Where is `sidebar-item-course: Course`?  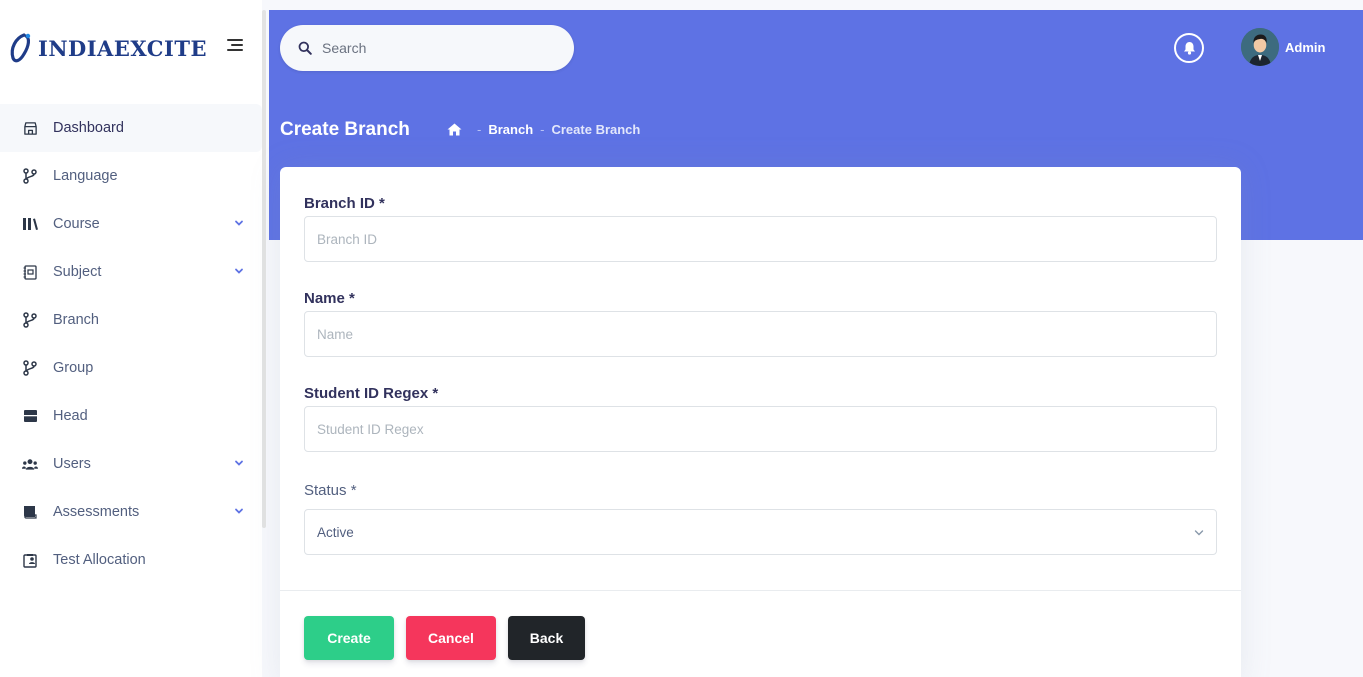 sidebar-item-course: Course is located at coordinates (131, 224).